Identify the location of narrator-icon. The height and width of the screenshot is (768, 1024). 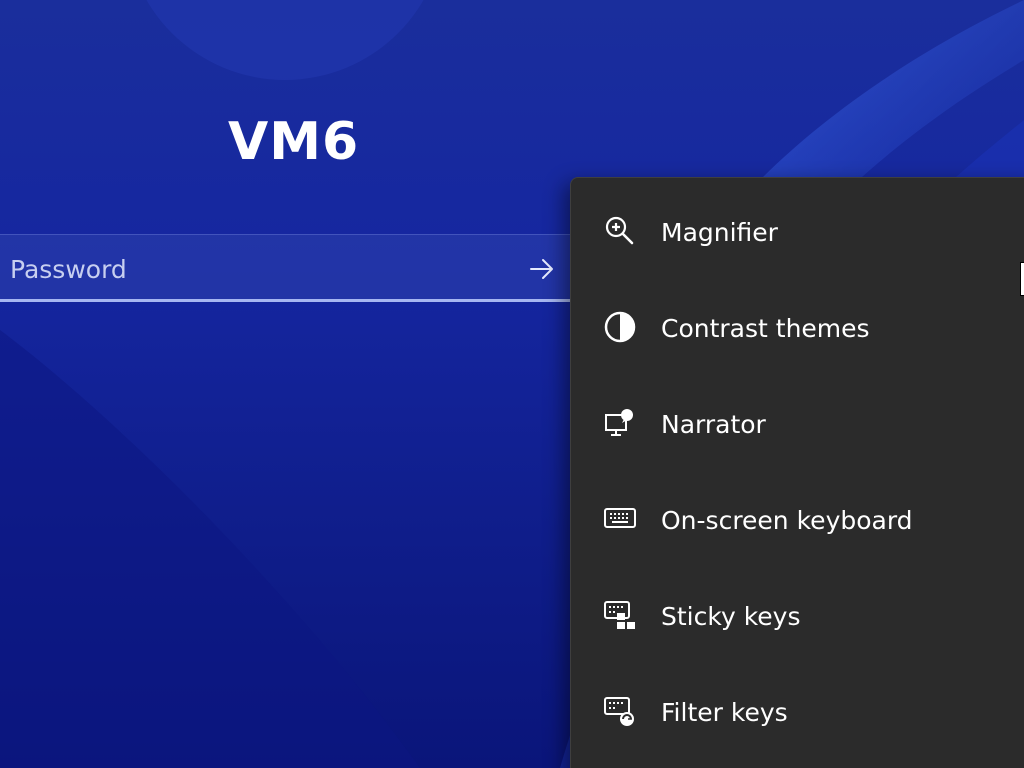
(619, 422).